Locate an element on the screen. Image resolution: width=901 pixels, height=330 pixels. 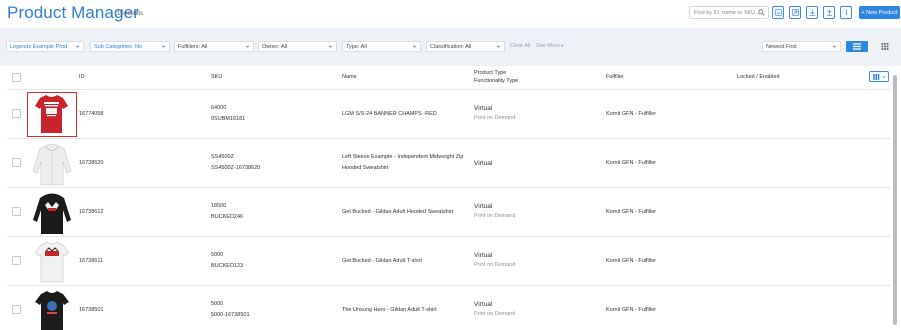
column-header-product-type: Product Type is located at coordinates (490, 73).